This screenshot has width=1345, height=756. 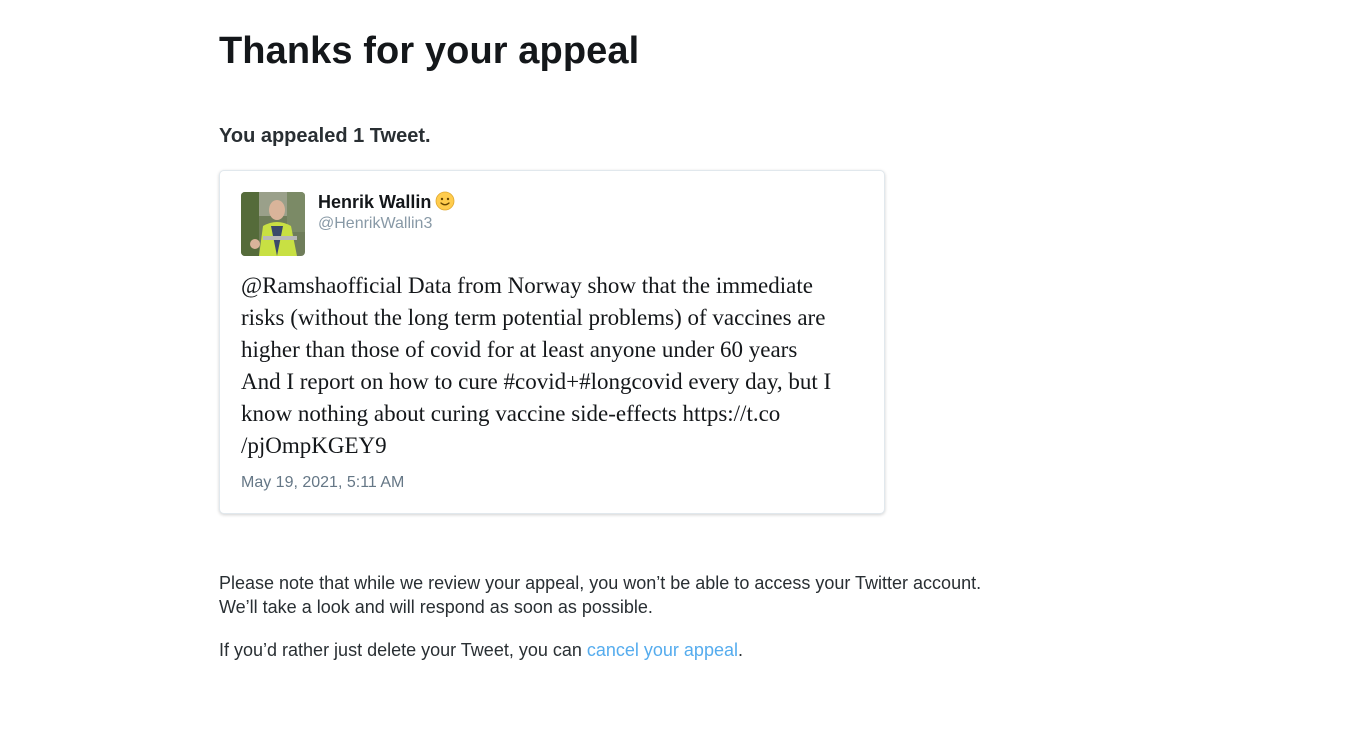 What do you see at coordinates (429, 51) in the screenshot?
I see `page-title: Thanks for your appeal` at bounding box center [429, 51].